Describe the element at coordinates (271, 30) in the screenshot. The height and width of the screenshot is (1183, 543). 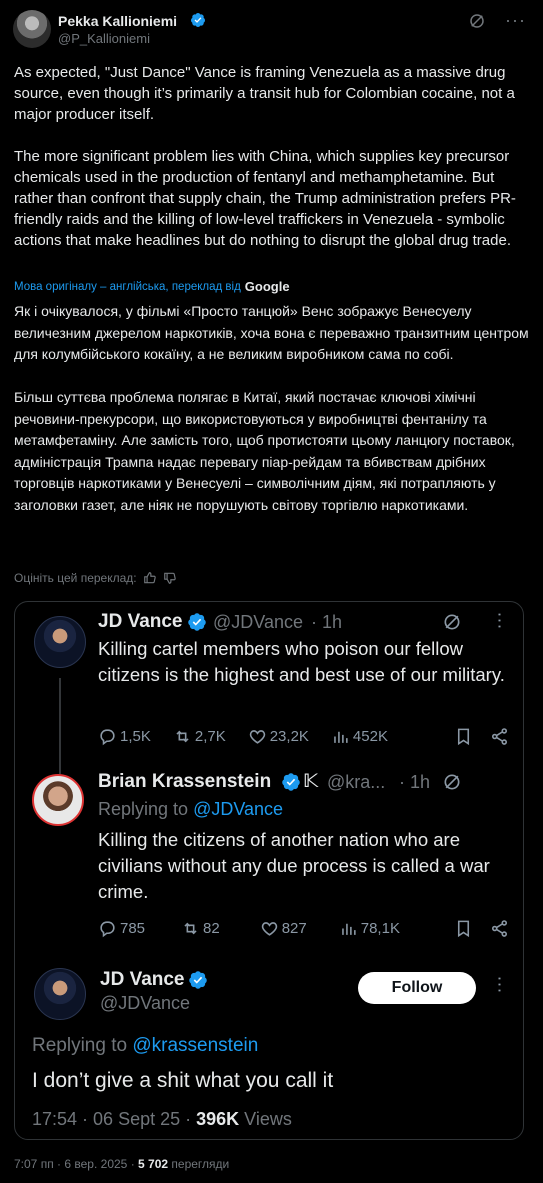
I see `tweet-header: Pekka Kallioniemi @P_Kallioniemi ···` at that location.